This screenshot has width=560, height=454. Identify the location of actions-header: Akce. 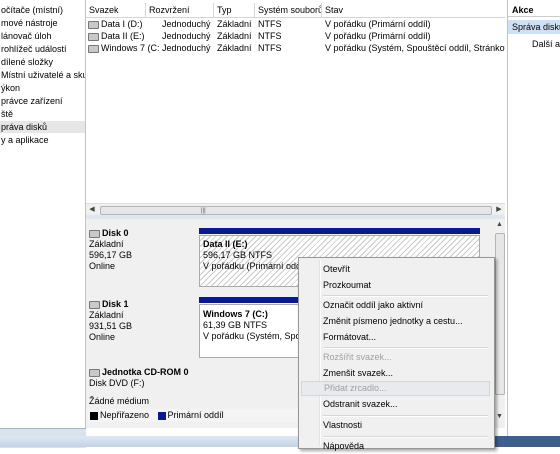
(534, 10).